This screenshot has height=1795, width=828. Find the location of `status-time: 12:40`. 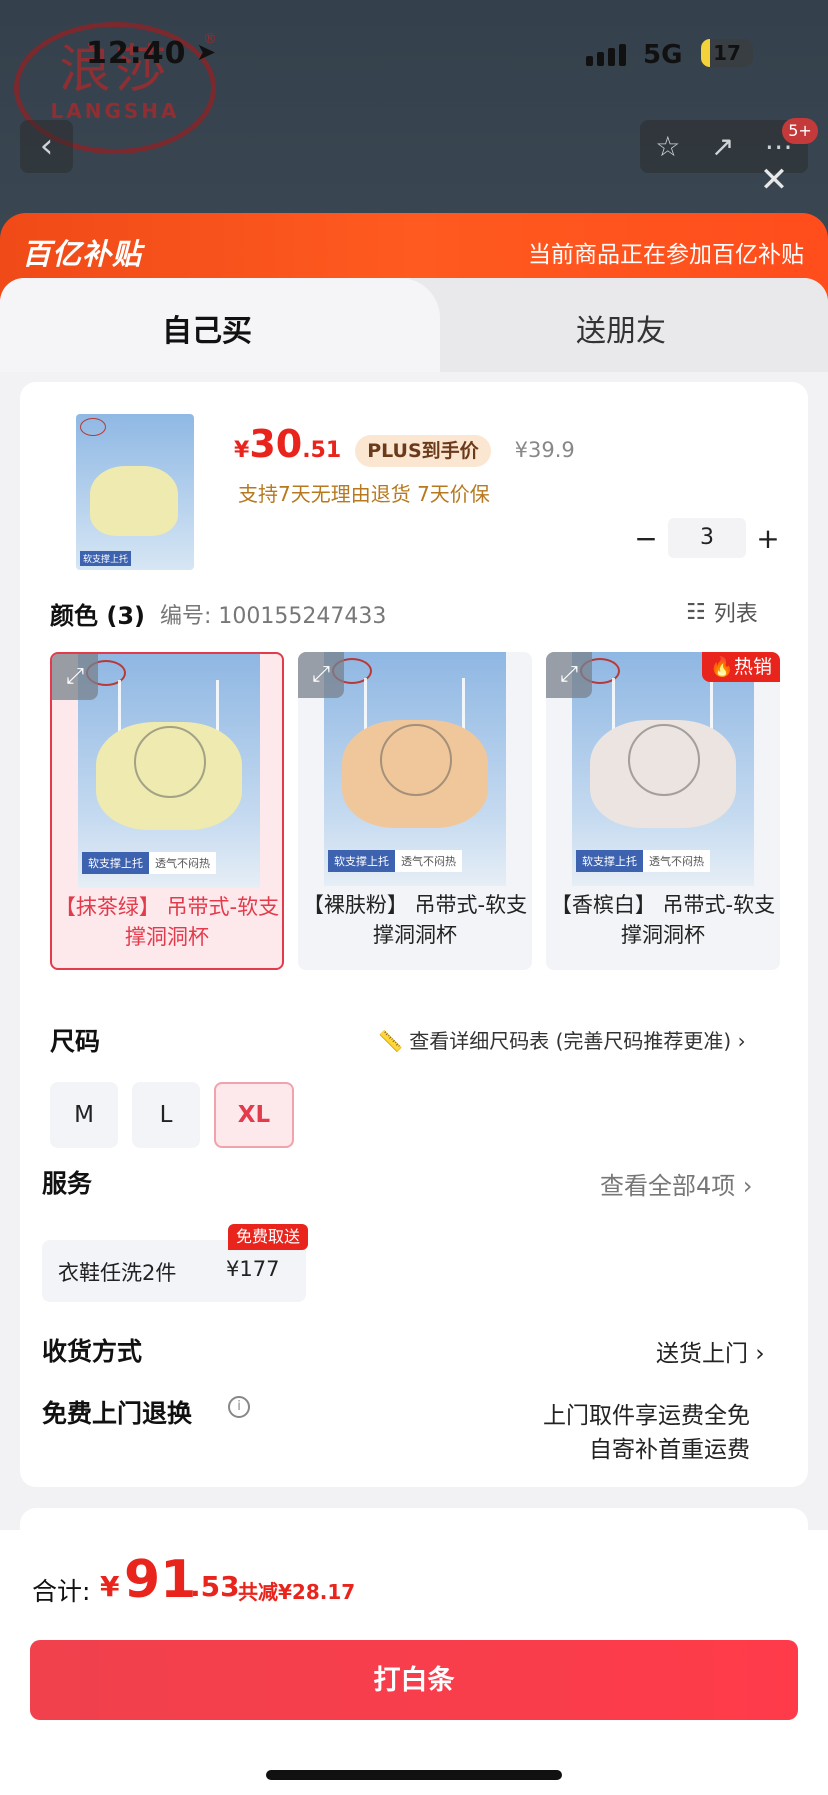

status-time: 12:40 is located at coordinates (136, 53).